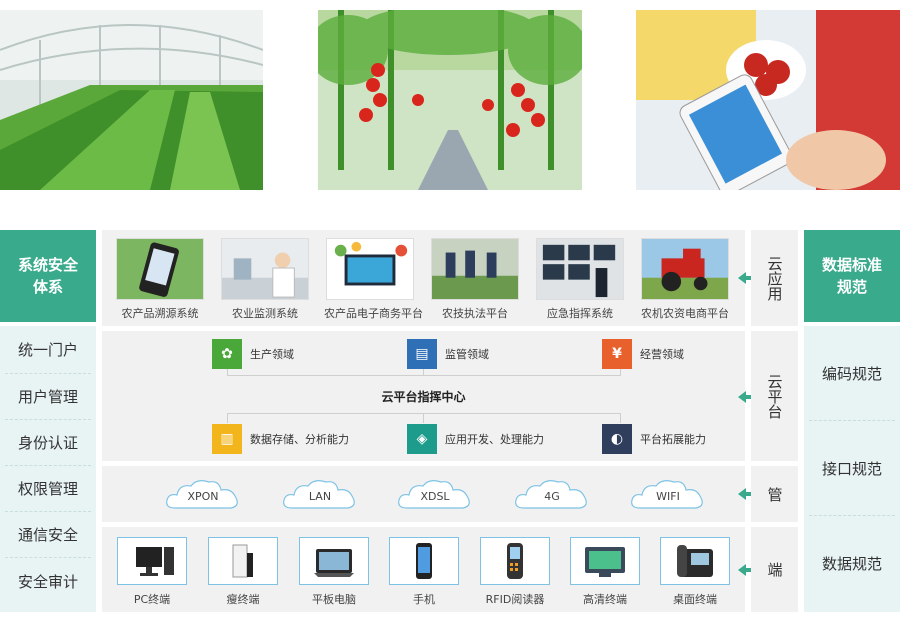 The image size is (900, 625). I want to click on emergency-control-room-image, so click(580, 269).